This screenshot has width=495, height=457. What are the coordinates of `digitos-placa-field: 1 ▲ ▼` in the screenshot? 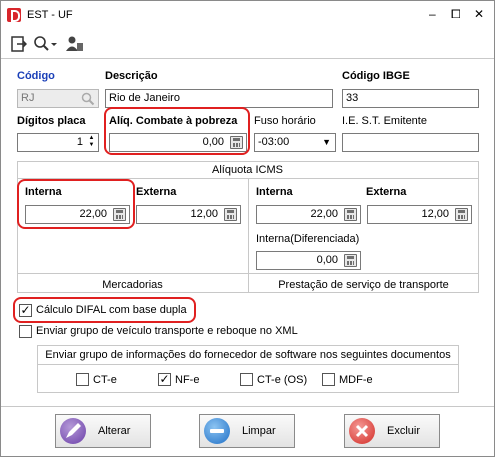 It's located at (58, 142).